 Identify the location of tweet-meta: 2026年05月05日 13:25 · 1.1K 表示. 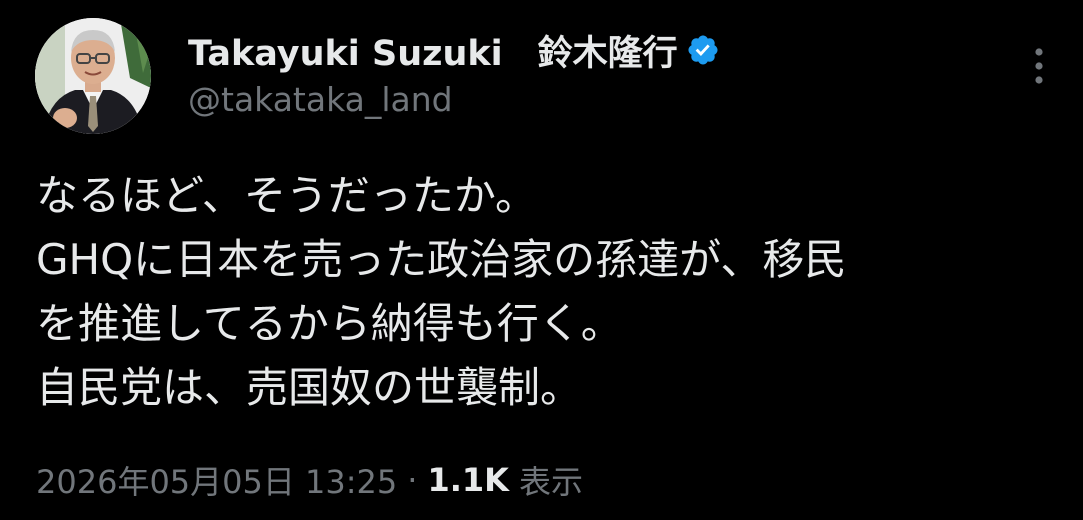
(309, 480).